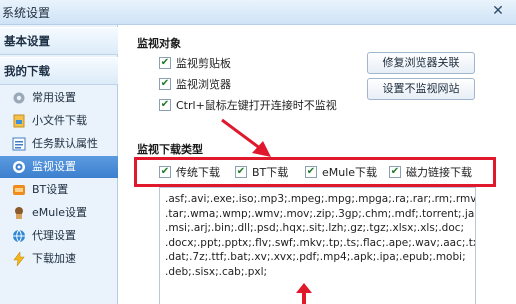 This screenshot has width=516, height=304. What do you see at coordinates (198, 172) in the screenshot?
I see `traditional-download-label: 传统下载` at bounding box center [198, 172].